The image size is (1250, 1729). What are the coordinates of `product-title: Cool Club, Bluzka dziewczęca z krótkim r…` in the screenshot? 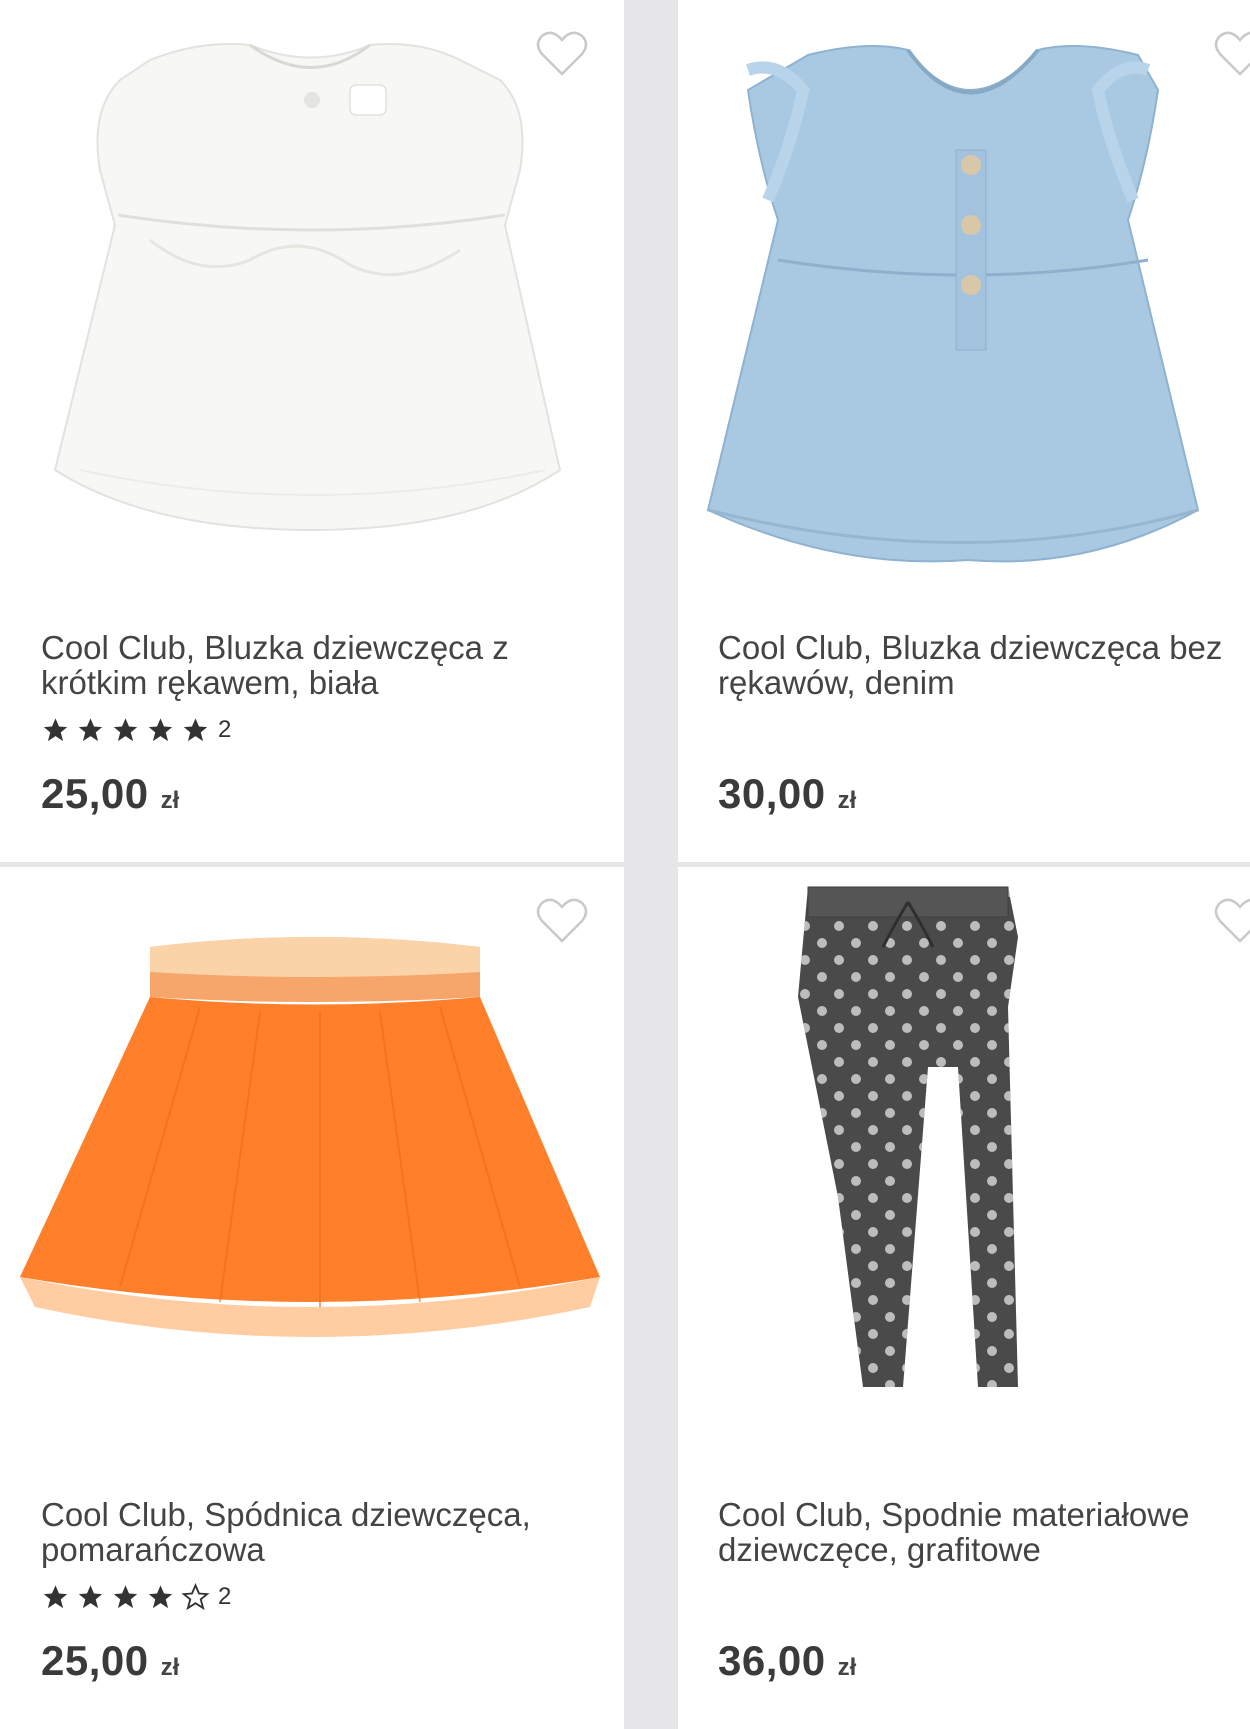 It's located at (311, 665).